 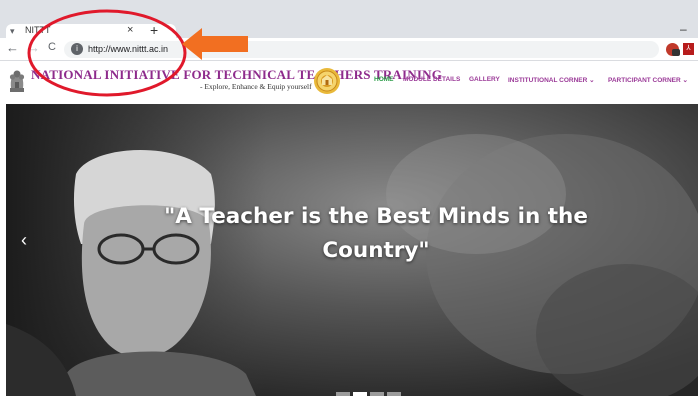 What do you see at coordinates (12, 47) in the screenshot?
I see `back-icon: ←` at bounding box center [12, 47].